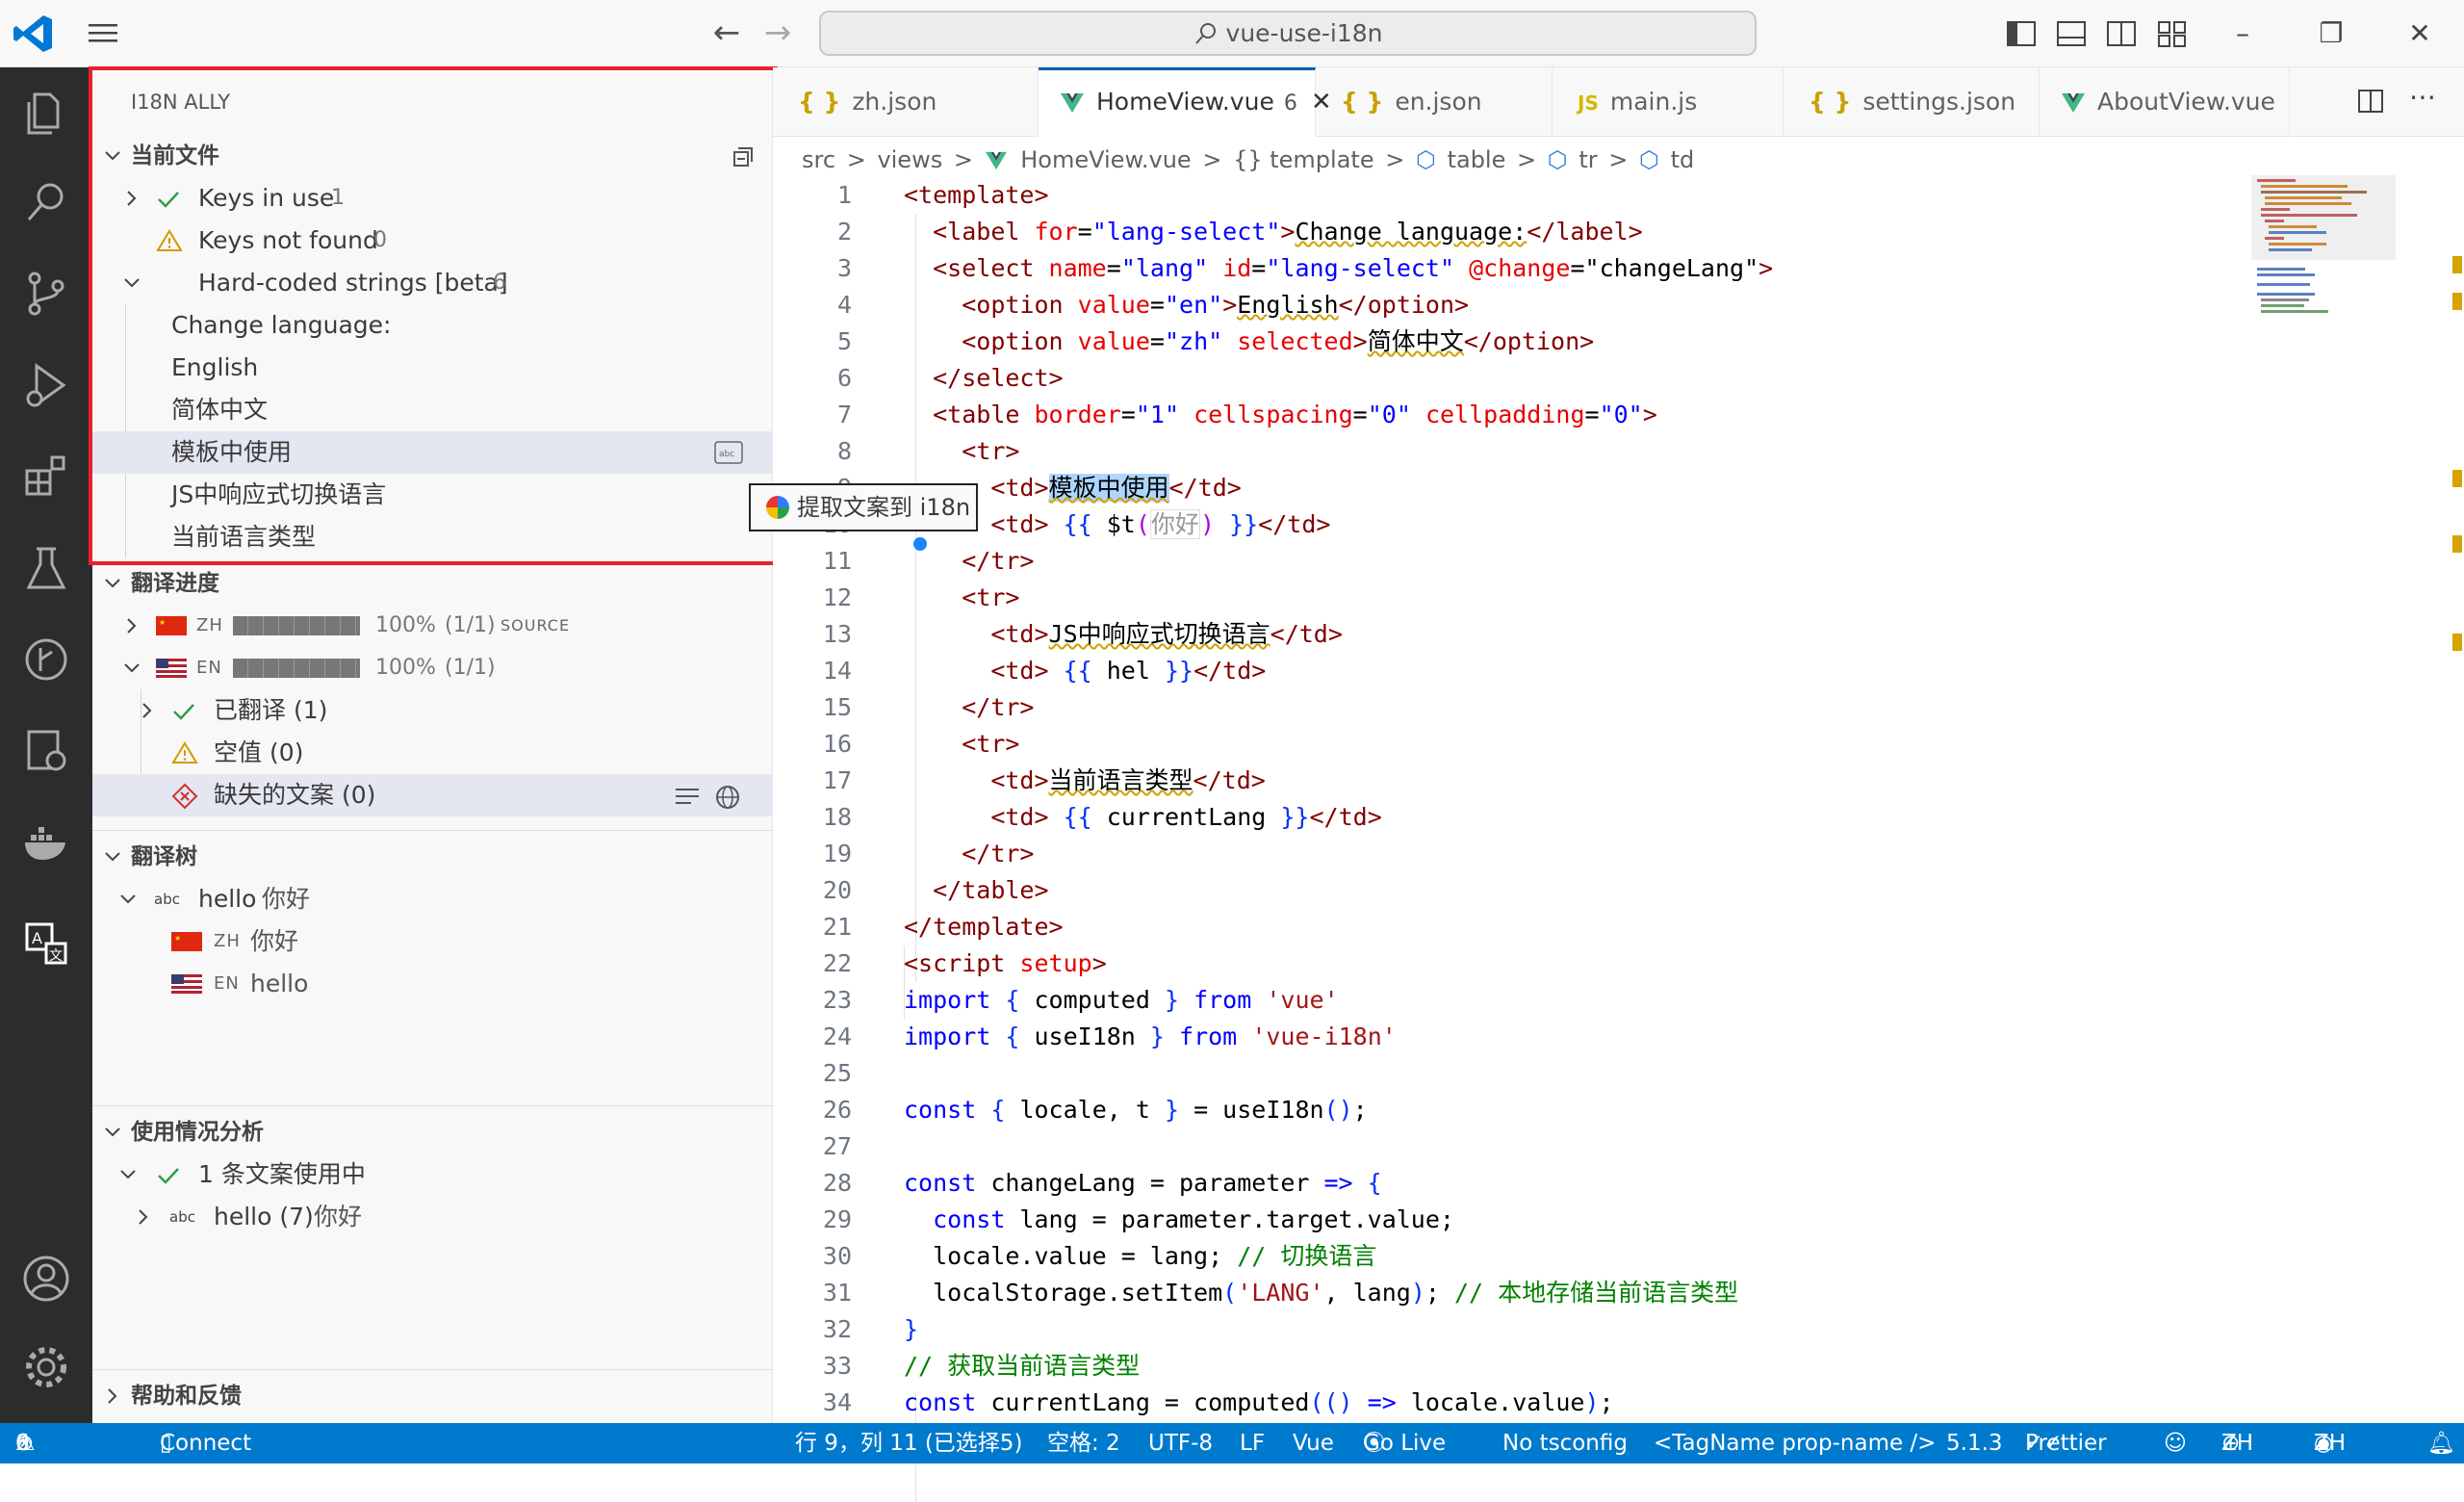  Describe the element at coordinates (46, 943) in the screenshot. I see `i18n-ally-icon: A文` at that location.